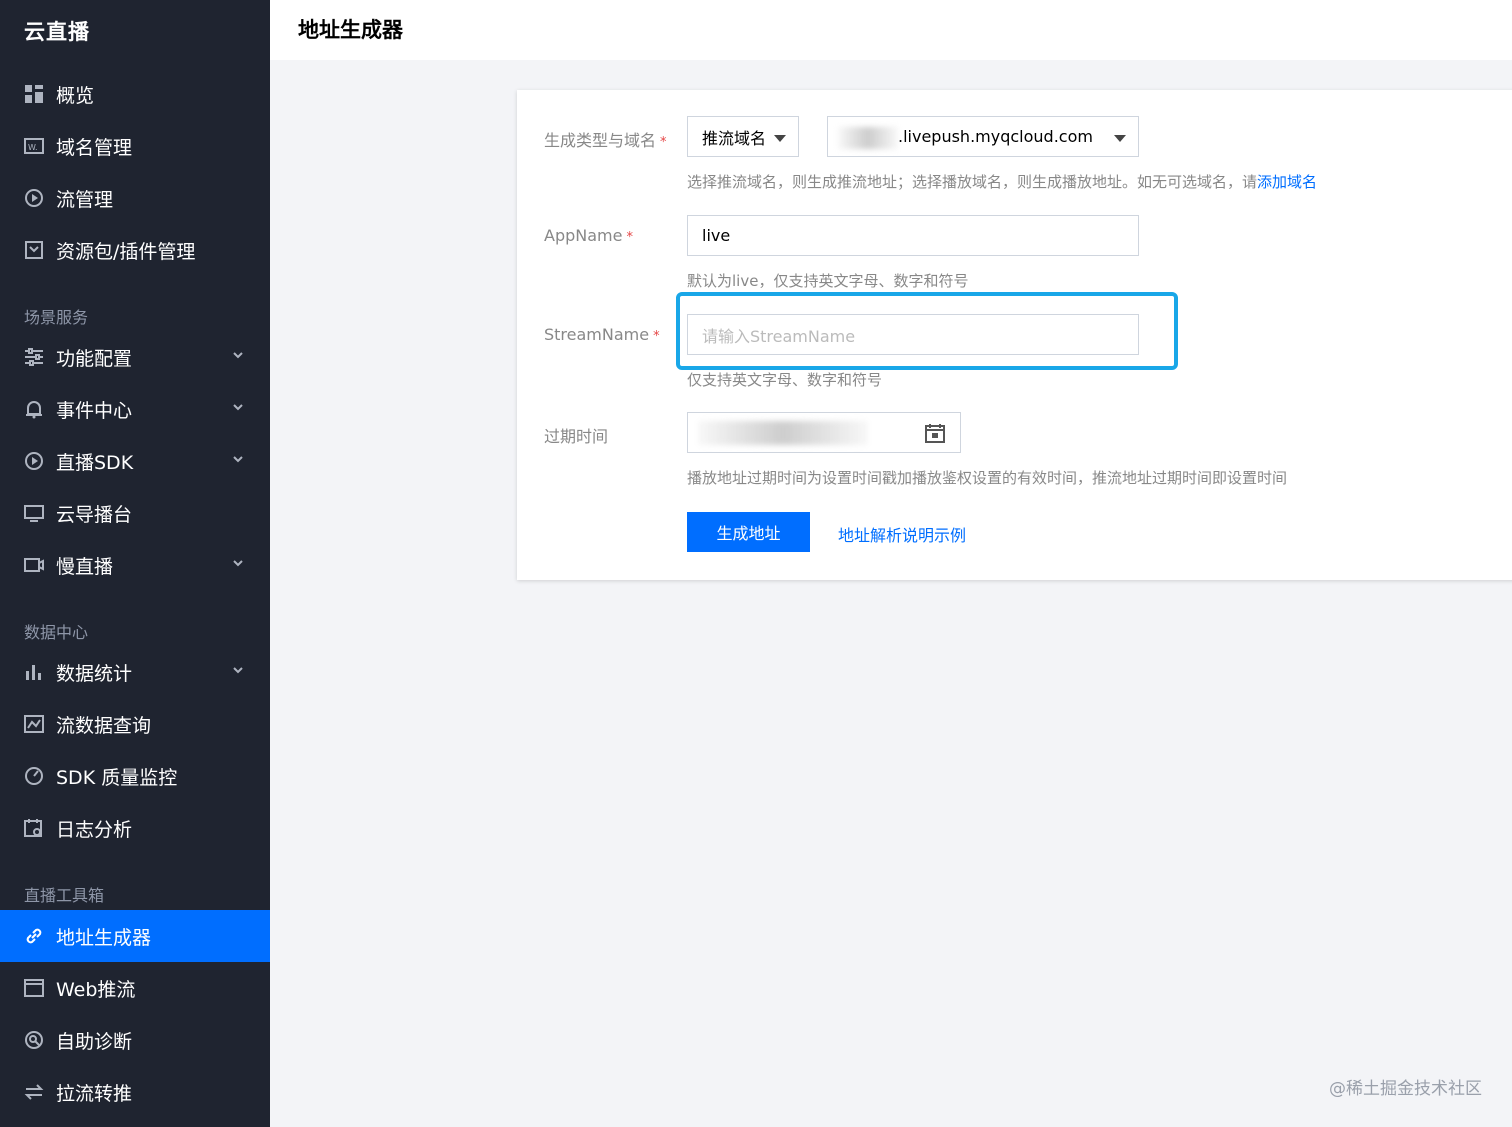 This screenshot has height=1127, width=1512. I want to click on sidebar-item-log: 日志分析, so click(135, 828).